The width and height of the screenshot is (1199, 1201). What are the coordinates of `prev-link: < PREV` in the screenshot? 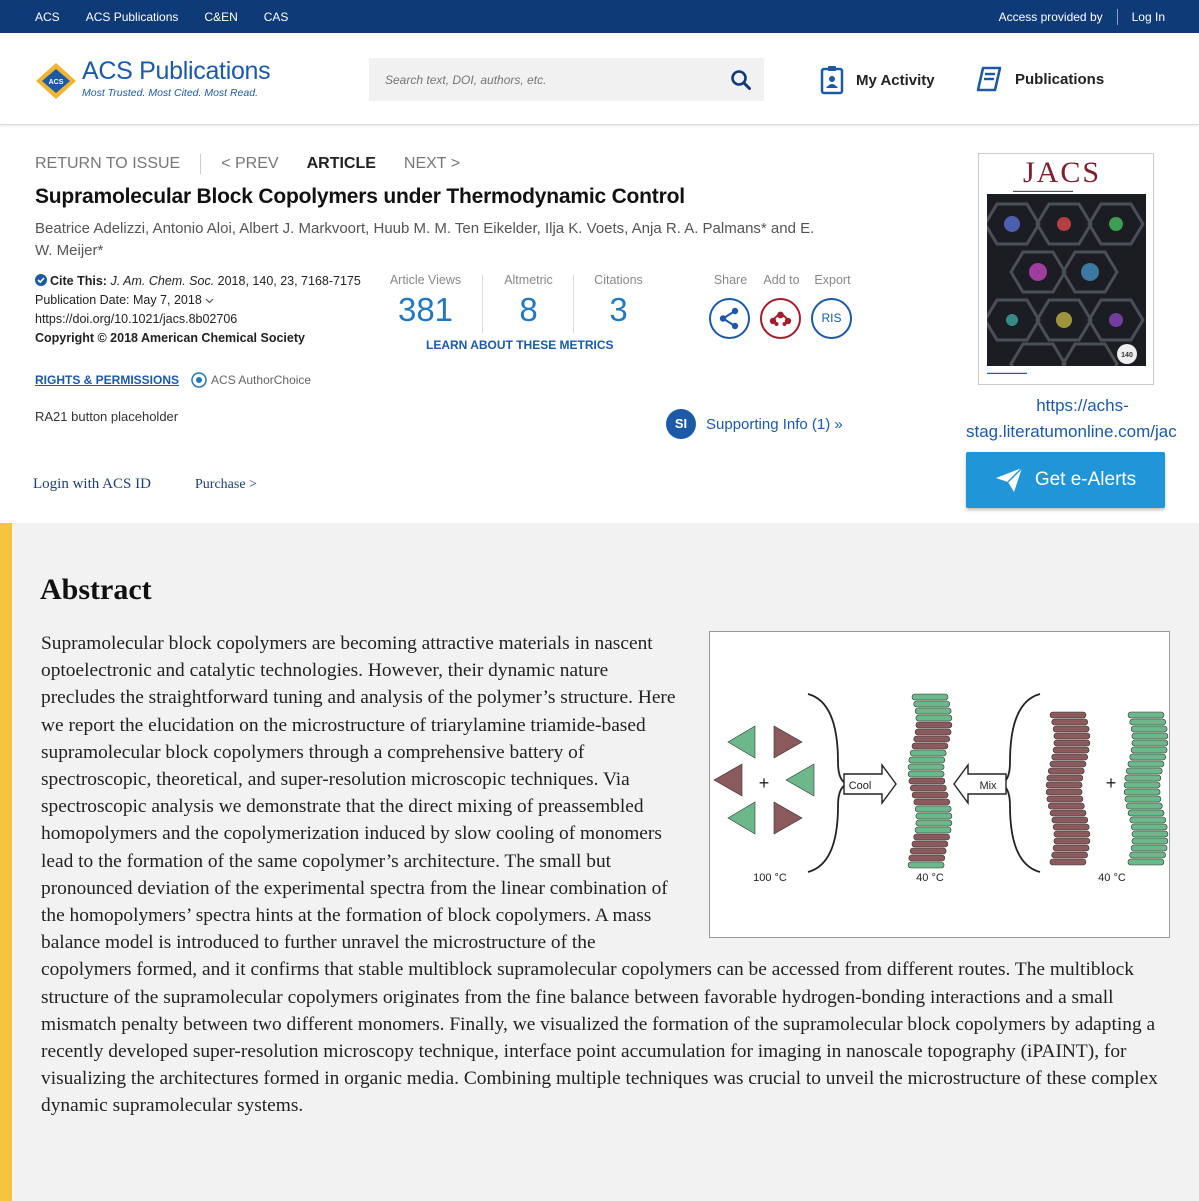 It's located at (249, 164).